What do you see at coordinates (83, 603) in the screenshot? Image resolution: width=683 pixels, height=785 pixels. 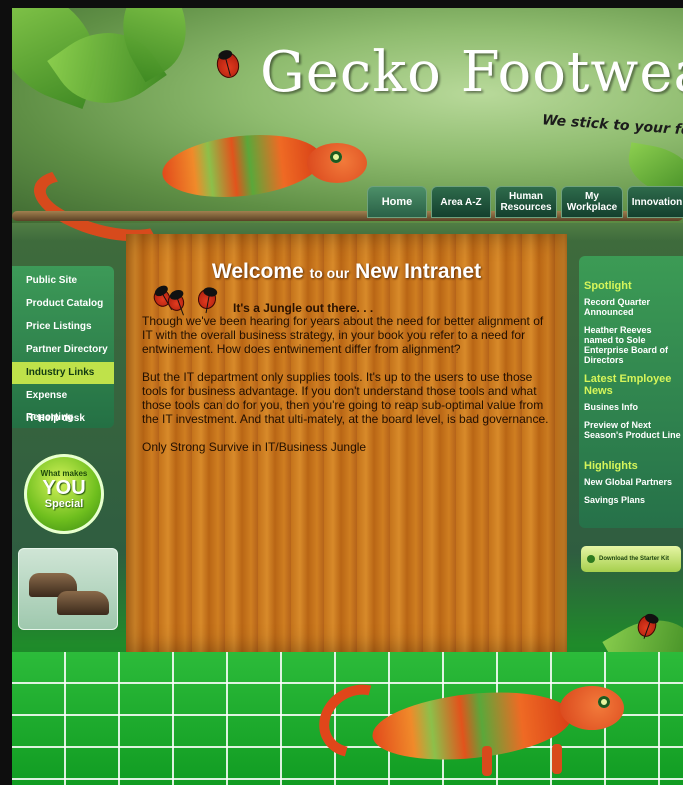 I see `boot-image` at bounding box center [83, 603].